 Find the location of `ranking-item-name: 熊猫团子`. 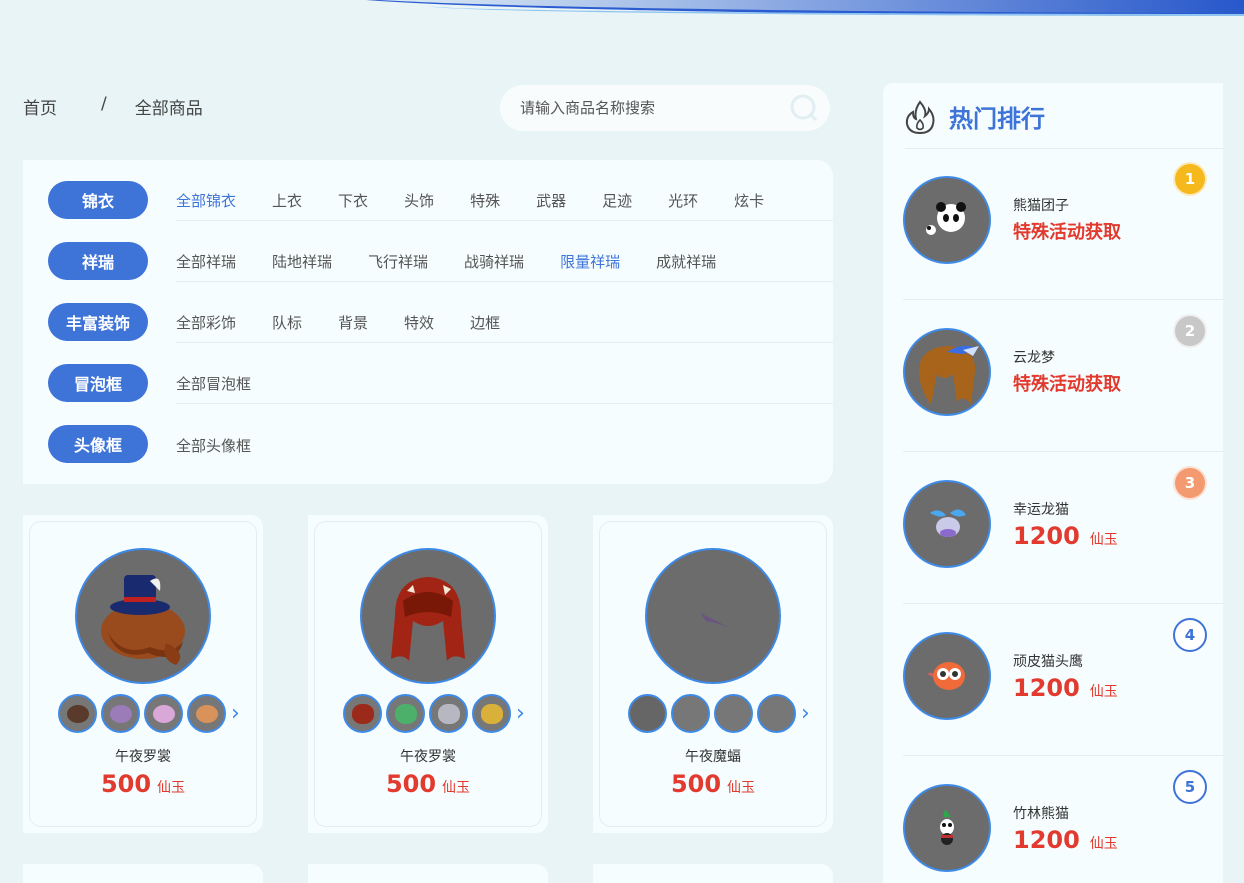

ranking-item-name: 熊猫团子 is located at coordinates (1041, 206).